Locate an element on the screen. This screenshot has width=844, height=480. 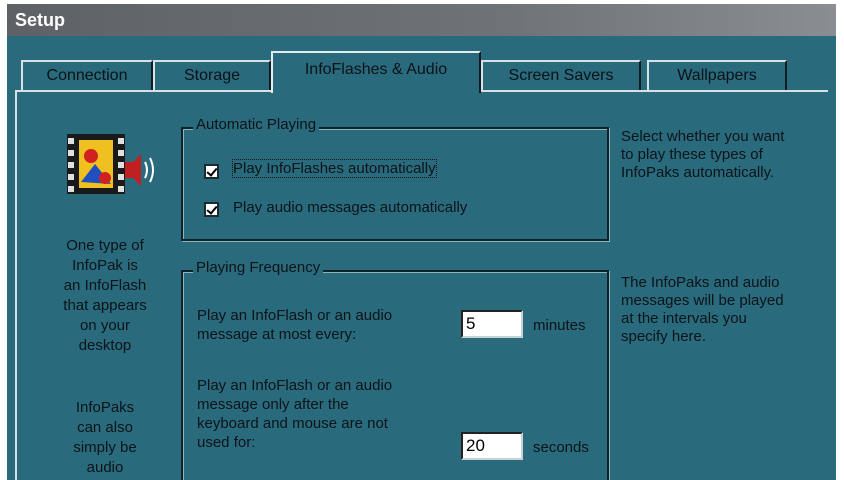
tab-storage: Storage is located at coordinates (212, 75).